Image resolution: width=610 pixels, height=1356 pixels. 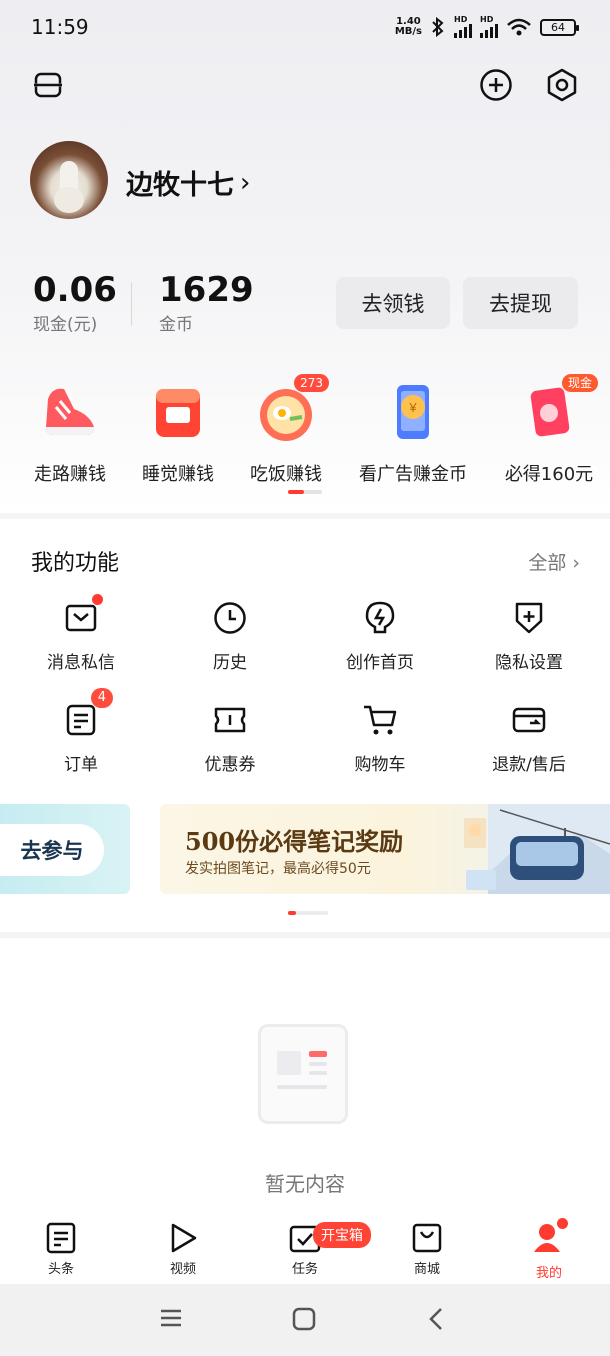 What do you see at coordinates (519, 27) in the screenshot?
I see `wifi-icon` at bounding box center [519, 27].